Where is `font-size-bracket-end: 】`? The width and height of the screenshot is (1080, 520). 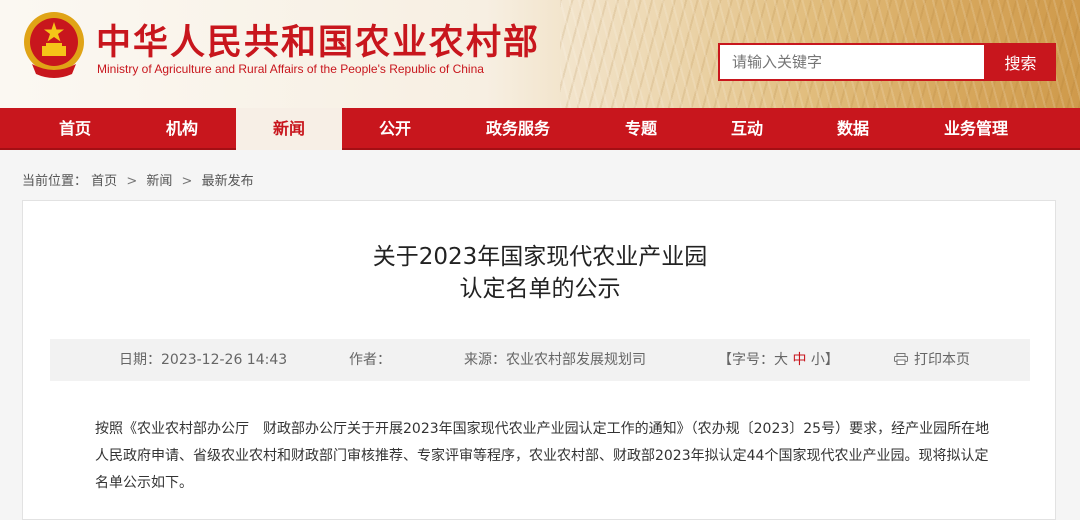
font-size-bracket-end: 】 is located at coordinates (831, 360).